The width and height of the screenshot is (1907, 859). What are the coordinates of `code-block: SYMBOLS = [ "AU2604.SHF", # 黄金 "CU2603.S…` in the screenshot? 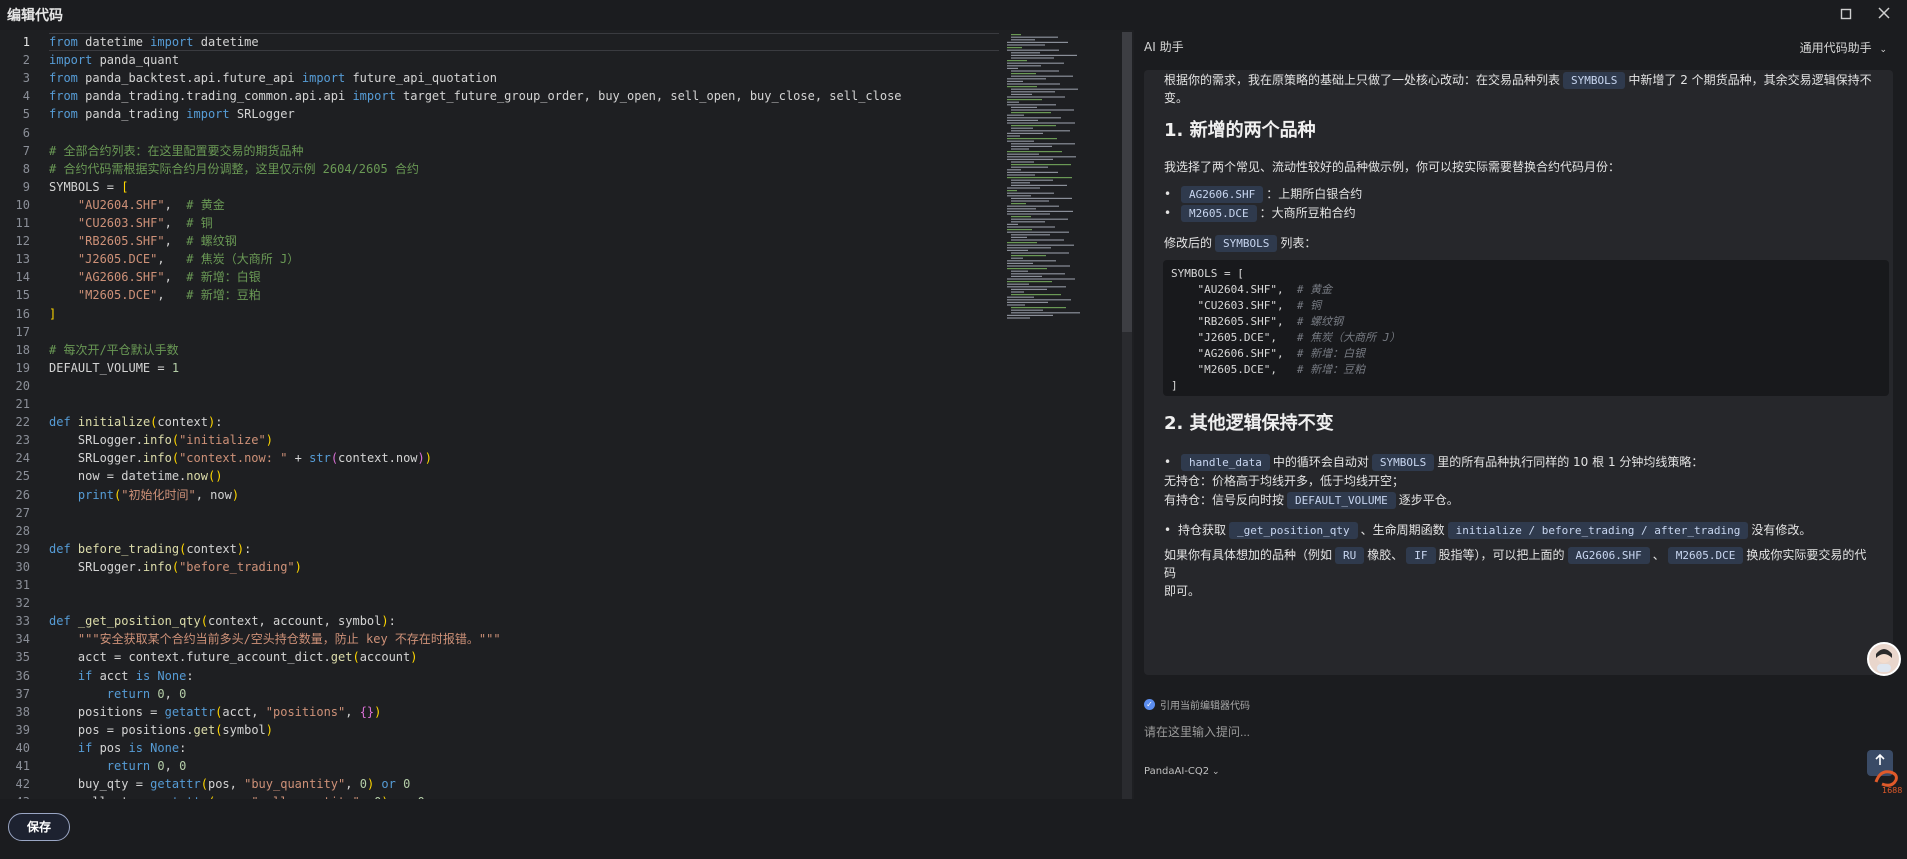 It's located at (1526, 328).